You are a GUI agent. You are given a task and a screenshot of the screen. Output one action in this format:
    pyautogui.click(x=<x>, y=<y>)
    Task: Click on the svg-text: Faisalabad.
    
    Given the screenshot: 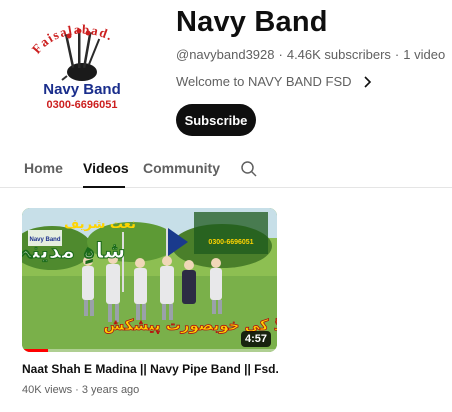 What is the action you would take?
    pyautogui.click(x=73, y=39)
    